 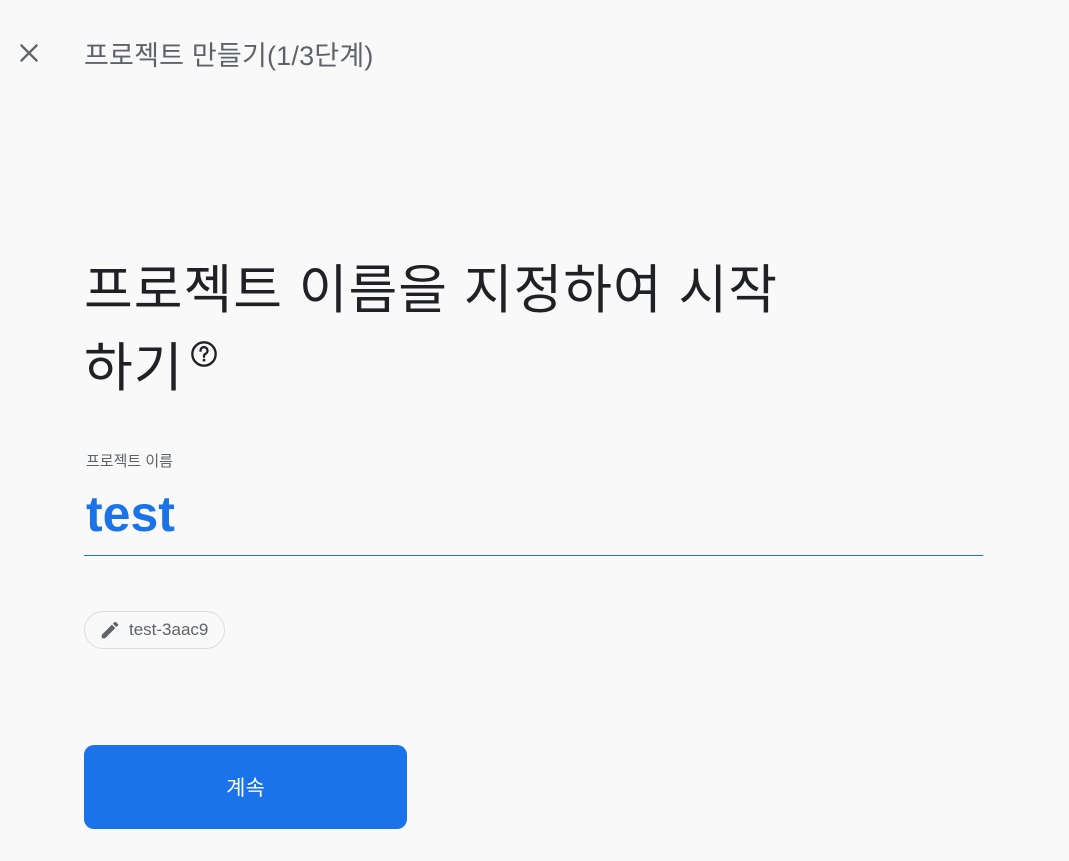 What do you see at coordinates (431, 329) in the screenshot?
I see `main-heading-text: 프로젝트 이름을 지정하여 시작하기` at bounding box center [431, 329].